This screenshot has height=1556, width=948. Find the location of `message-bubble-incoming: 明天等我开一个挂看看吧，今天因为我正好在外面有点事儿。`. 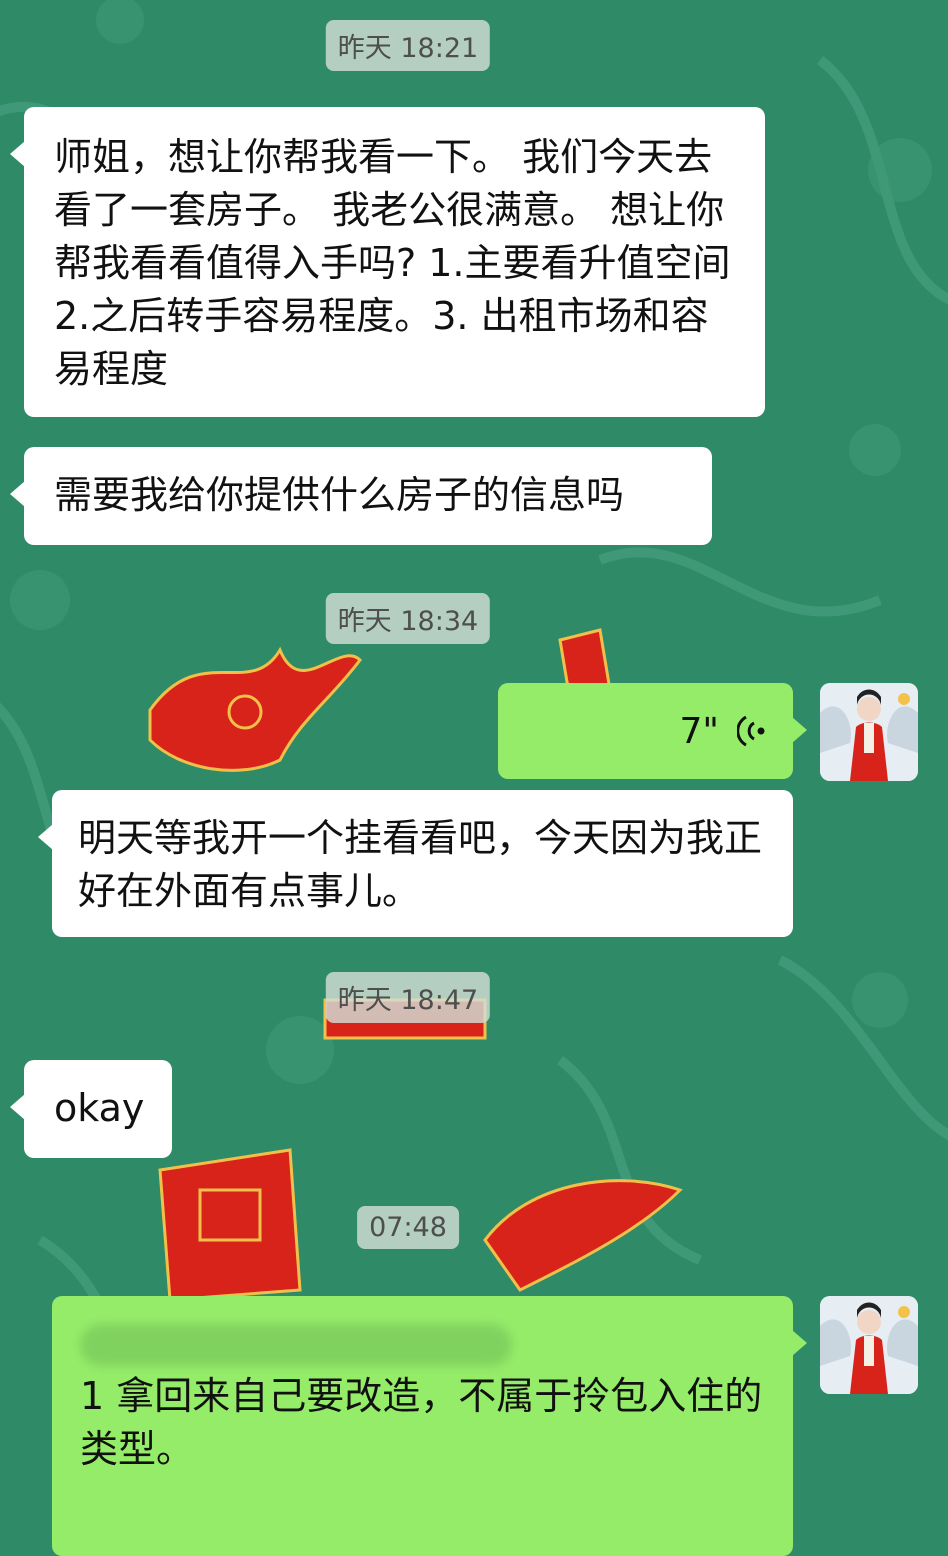

message-bubble-incoming: 明天等我开一个挂看看吧，今天因为我正好在外面有点事儿。 is located at coordinates (415, 863).